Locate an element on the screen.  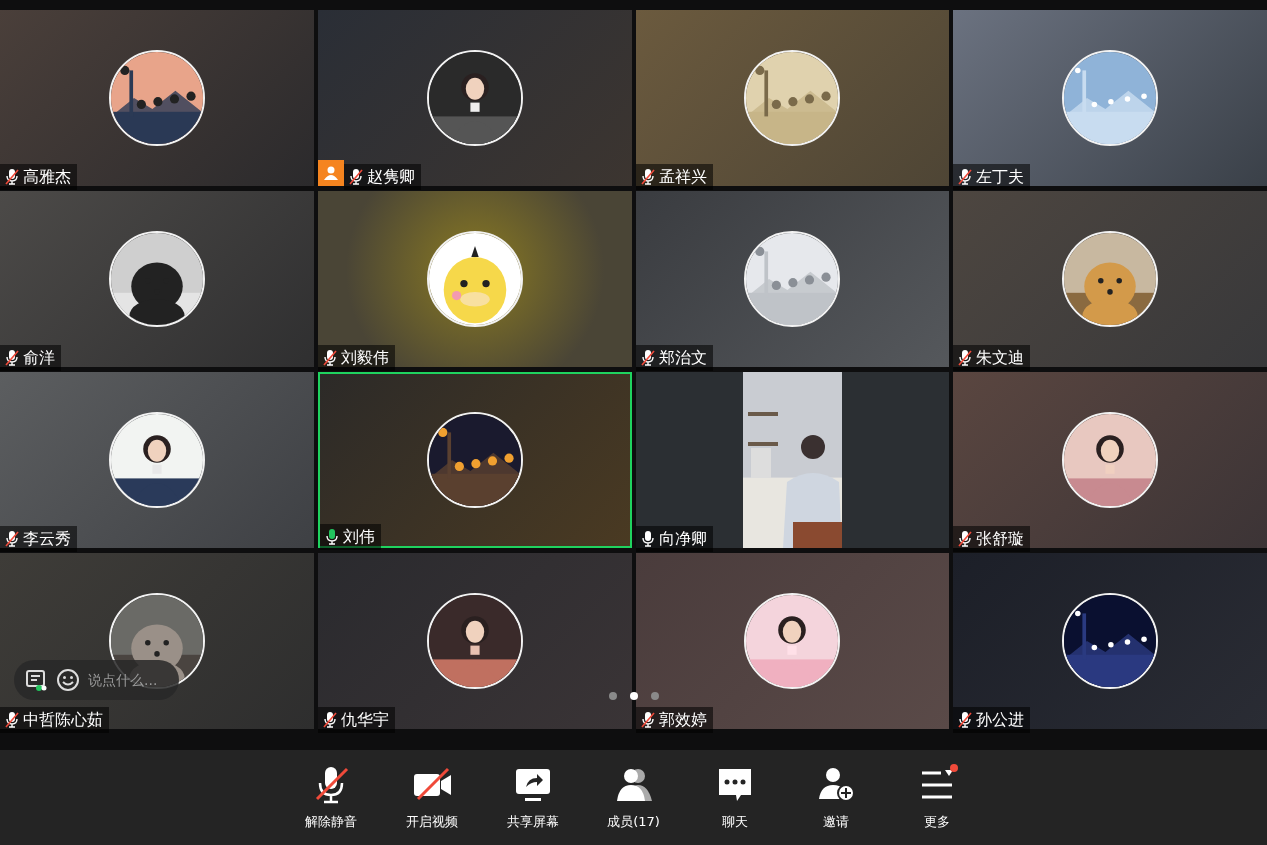
participant-name: 孟祥兴 is located at coordinates (682, 177).